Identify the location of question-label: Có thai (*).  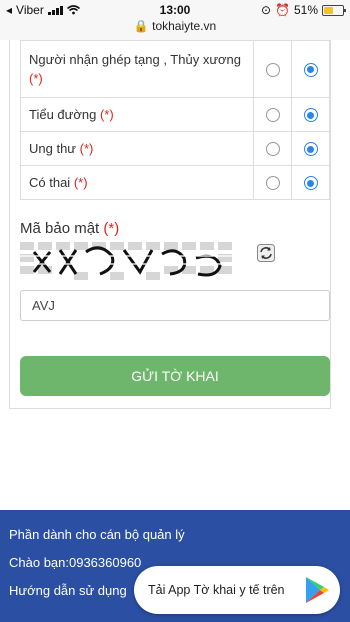
(137, 182).